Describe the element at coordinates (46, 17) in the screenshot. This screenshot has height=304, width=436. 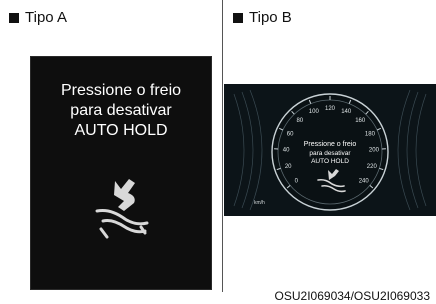
I see `panel-a-label-text: Tipo A` at that location.